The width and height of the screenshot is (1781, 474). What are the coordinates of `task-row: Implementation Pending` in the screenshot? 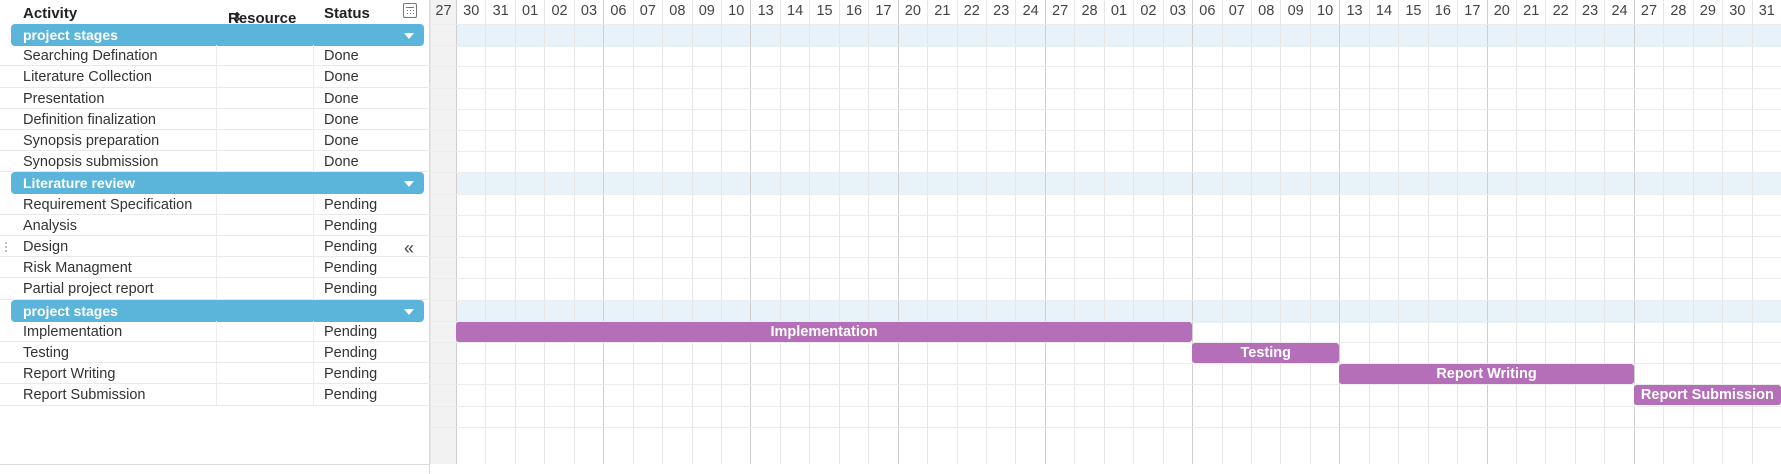 It's located at (215, 331).